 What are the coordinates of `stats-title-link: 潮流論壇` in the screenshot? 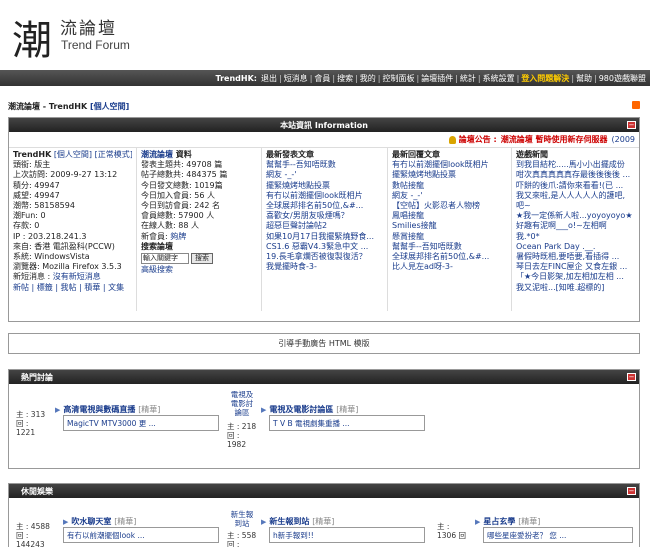 It's located at (157, 154).